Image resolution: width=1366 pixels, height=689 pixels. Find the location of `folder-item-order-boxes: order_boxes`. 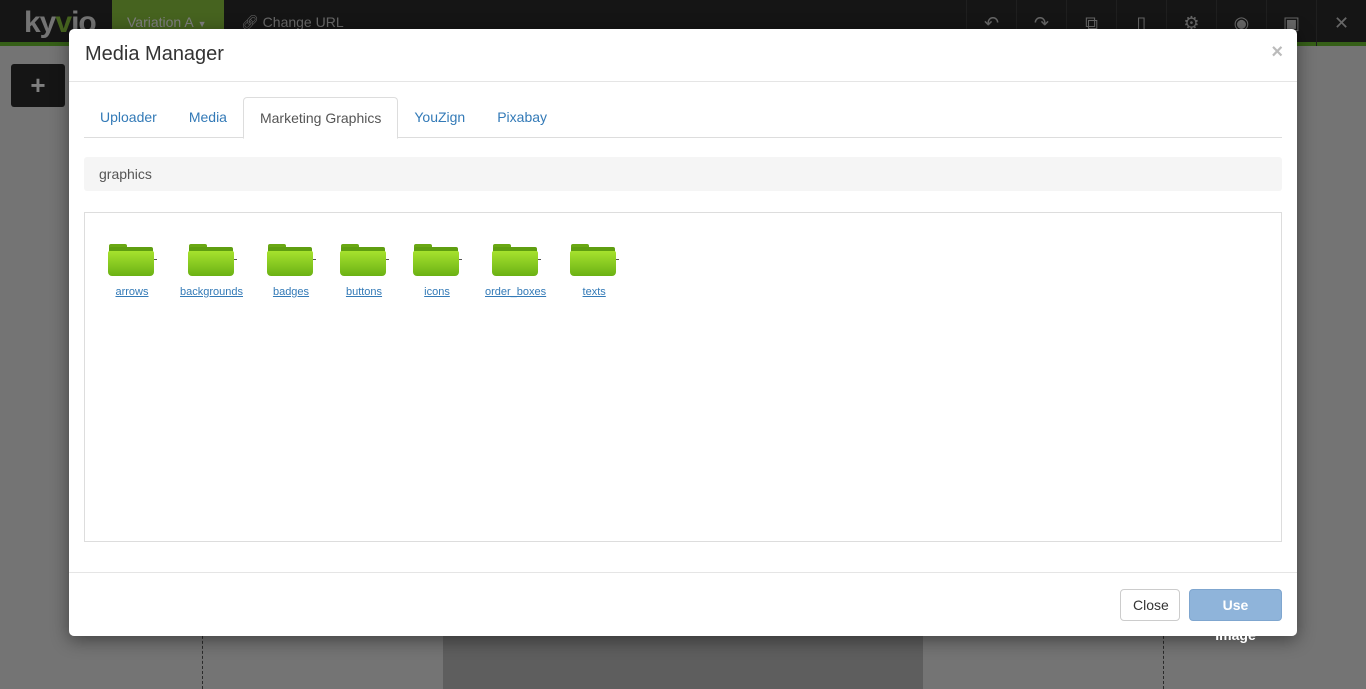

folder-item-order-boxes: order_boxes is located at coordinates (515, 269).